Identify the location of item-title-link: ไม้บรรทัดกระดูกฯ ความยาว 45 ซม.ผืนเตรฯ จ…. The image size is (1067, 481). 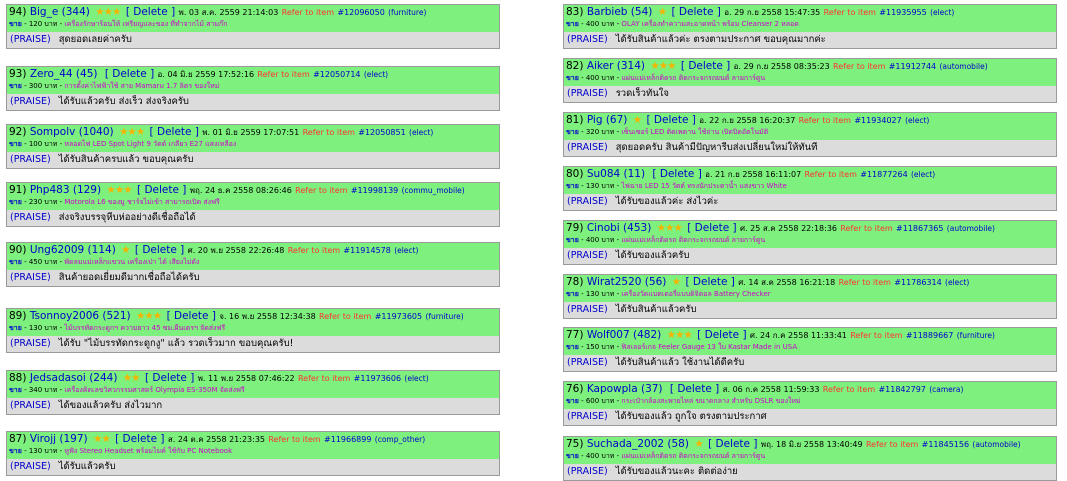
(144, 328).